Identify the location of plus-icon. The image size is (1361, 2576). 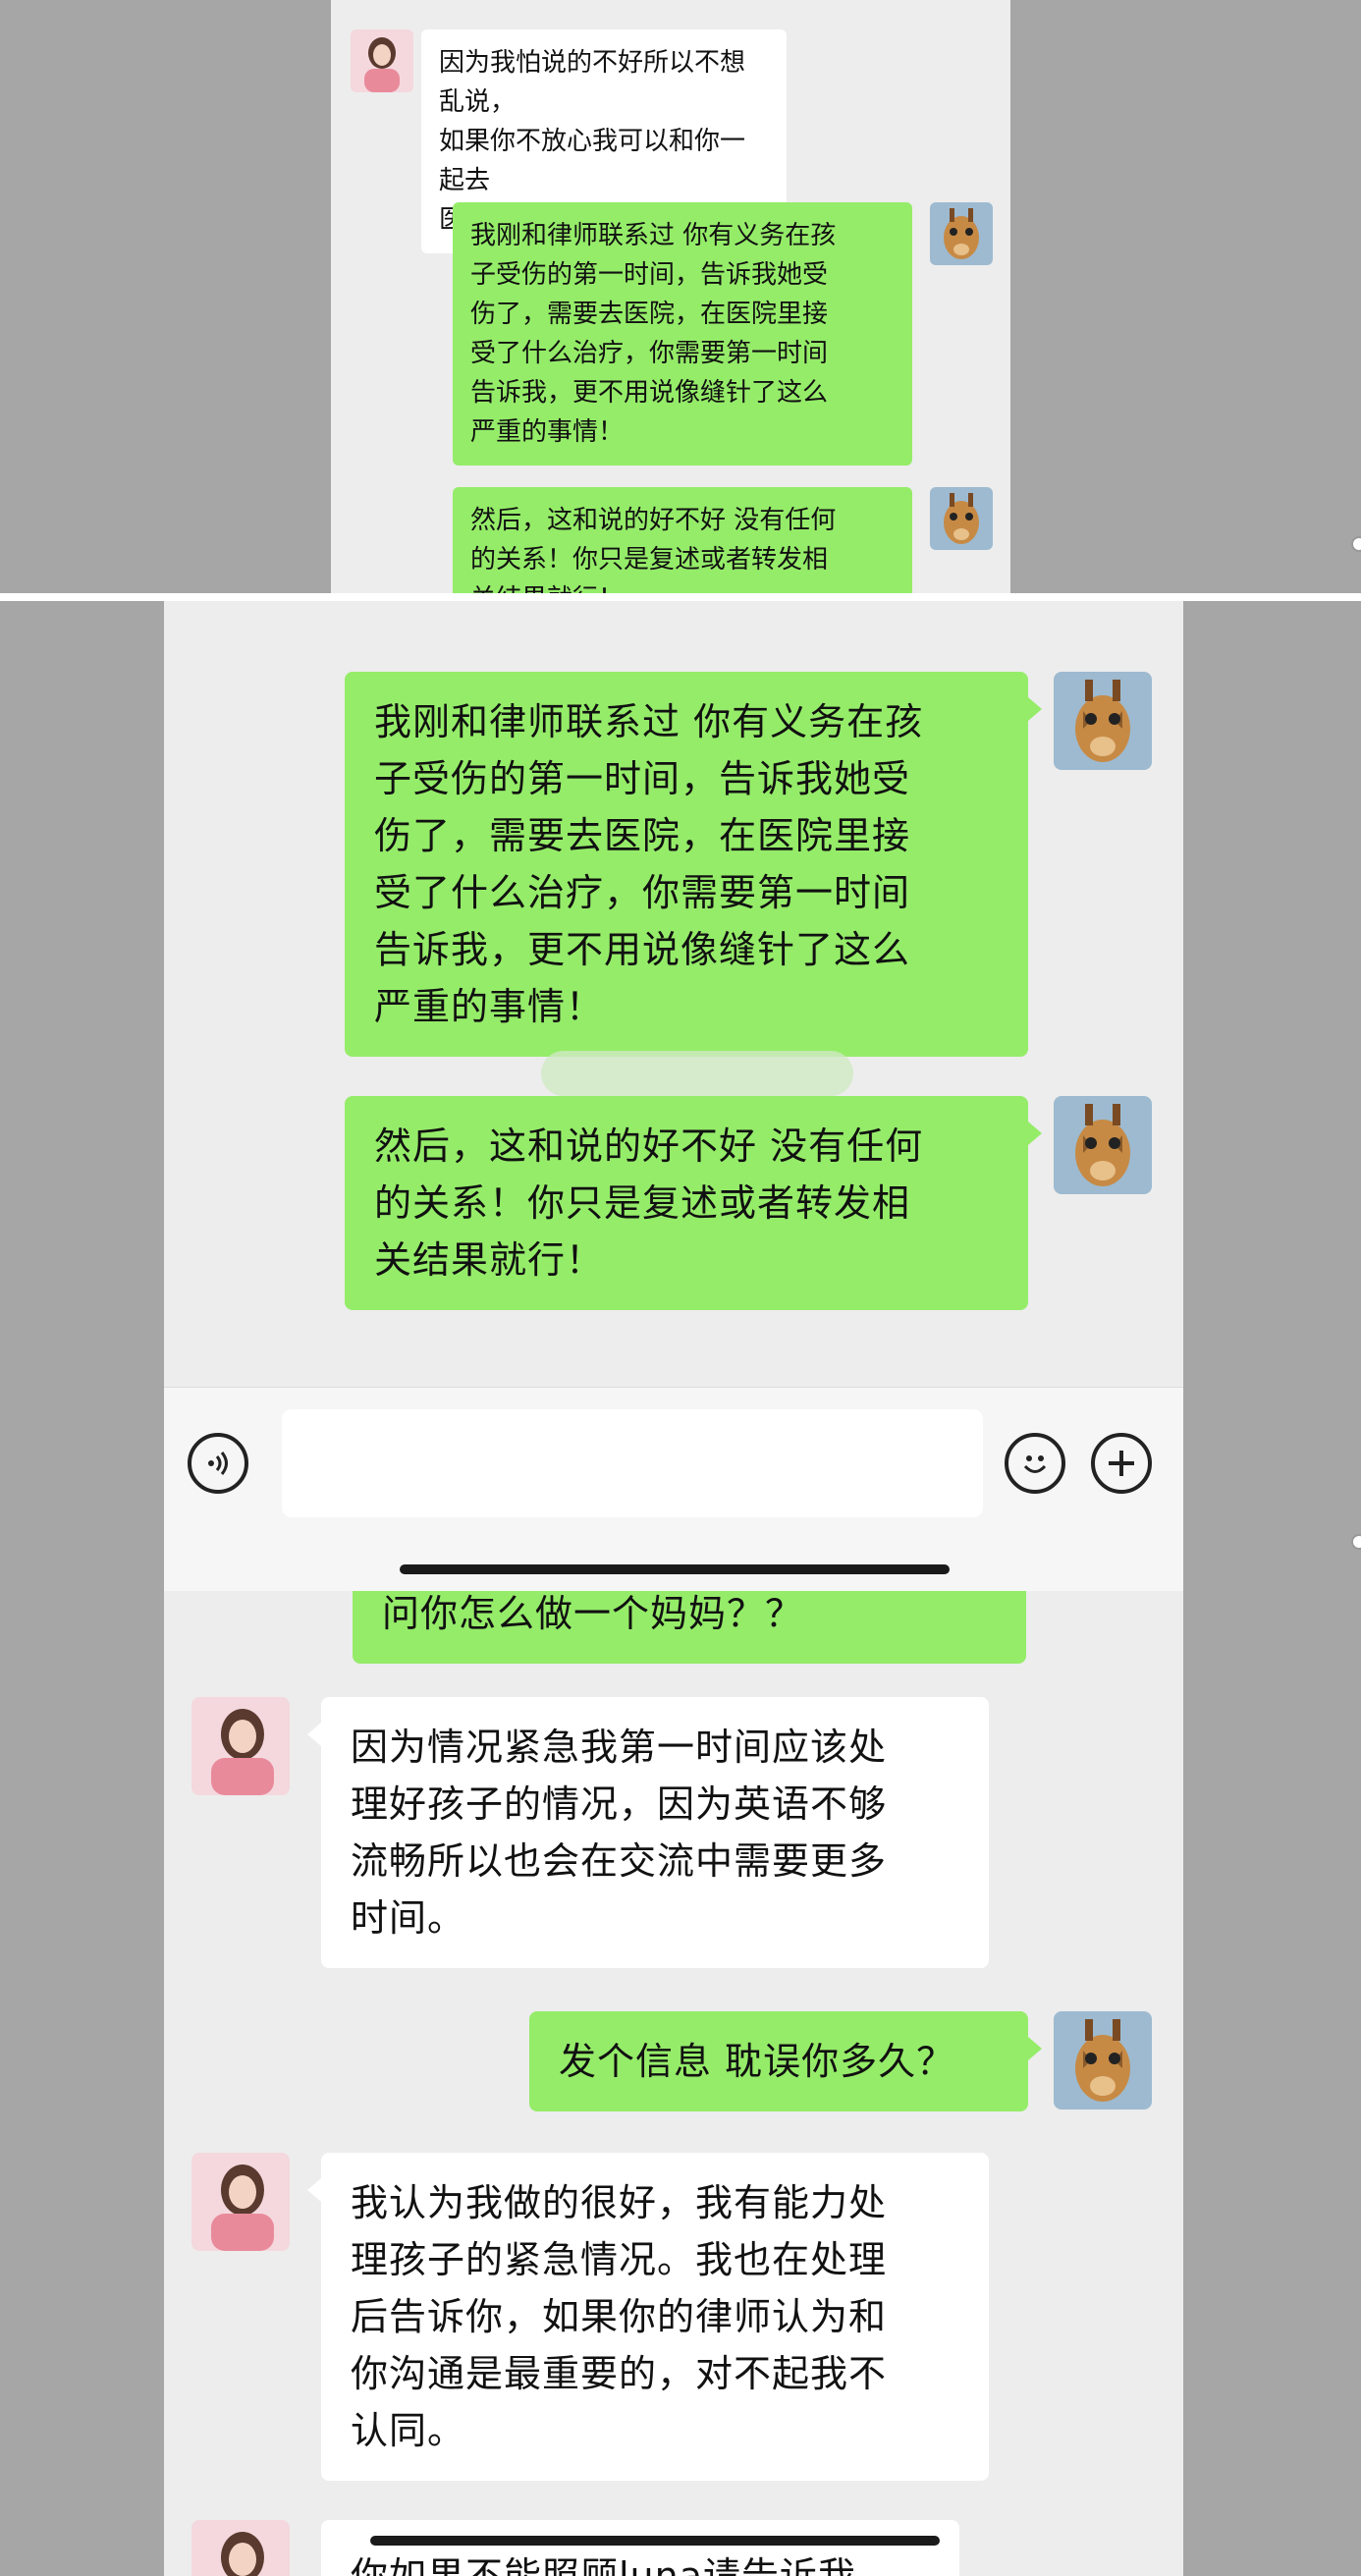
(1121, 1464).